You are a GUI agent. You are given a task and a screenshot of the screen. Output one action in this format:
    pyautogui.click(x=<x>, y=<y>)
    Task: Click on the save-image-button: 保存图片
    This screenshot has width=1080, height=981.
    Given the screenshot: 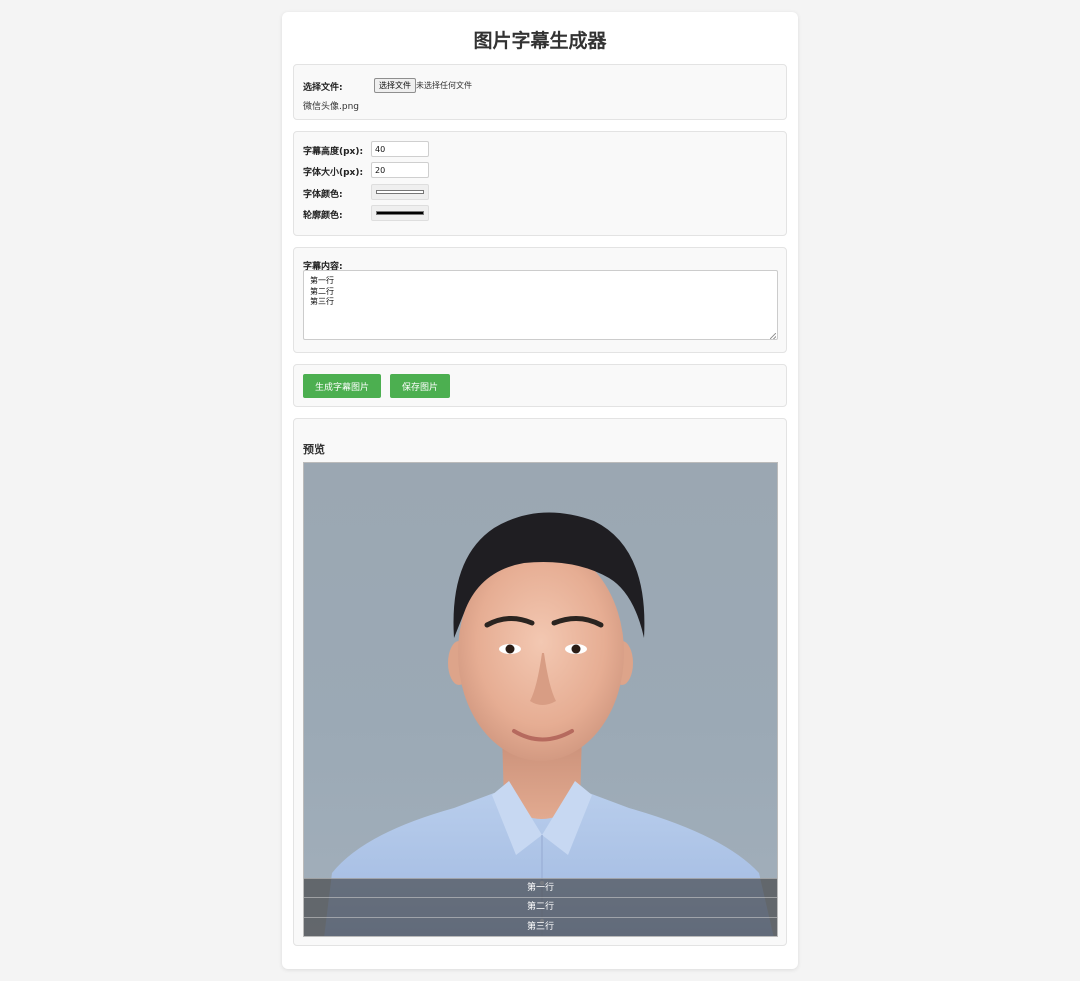 What is the action you would take?
    pyautogui.click(x=420, y=386)
    